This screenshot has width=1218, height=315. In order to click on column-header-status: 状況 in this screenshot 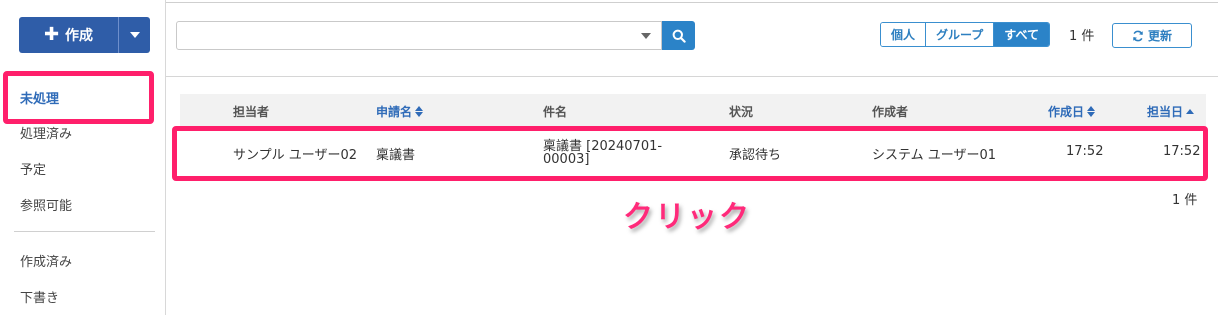, I will do `click(741, 111)`.